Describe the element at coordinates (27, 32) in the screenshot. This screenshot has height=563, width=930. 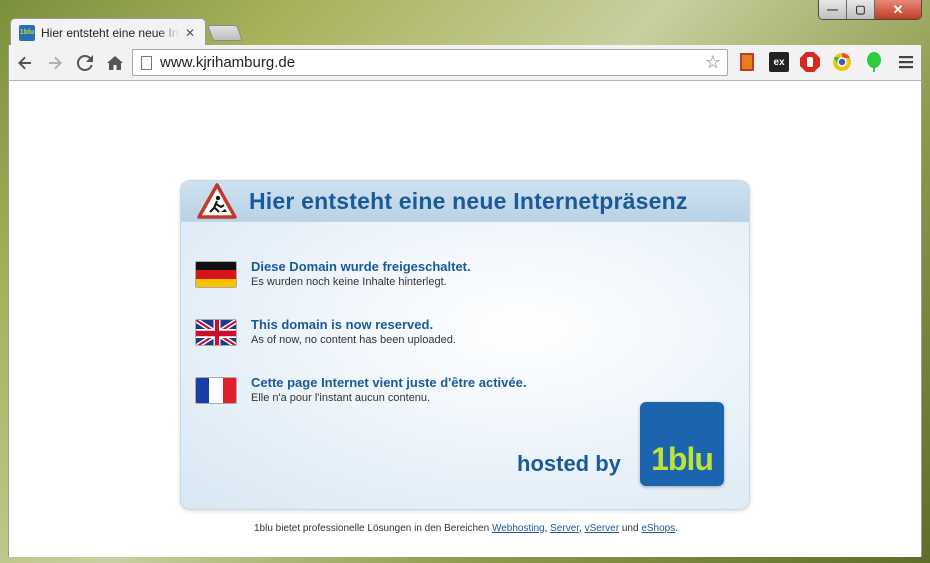
I see `favicon-icon: 1blu` at that location.